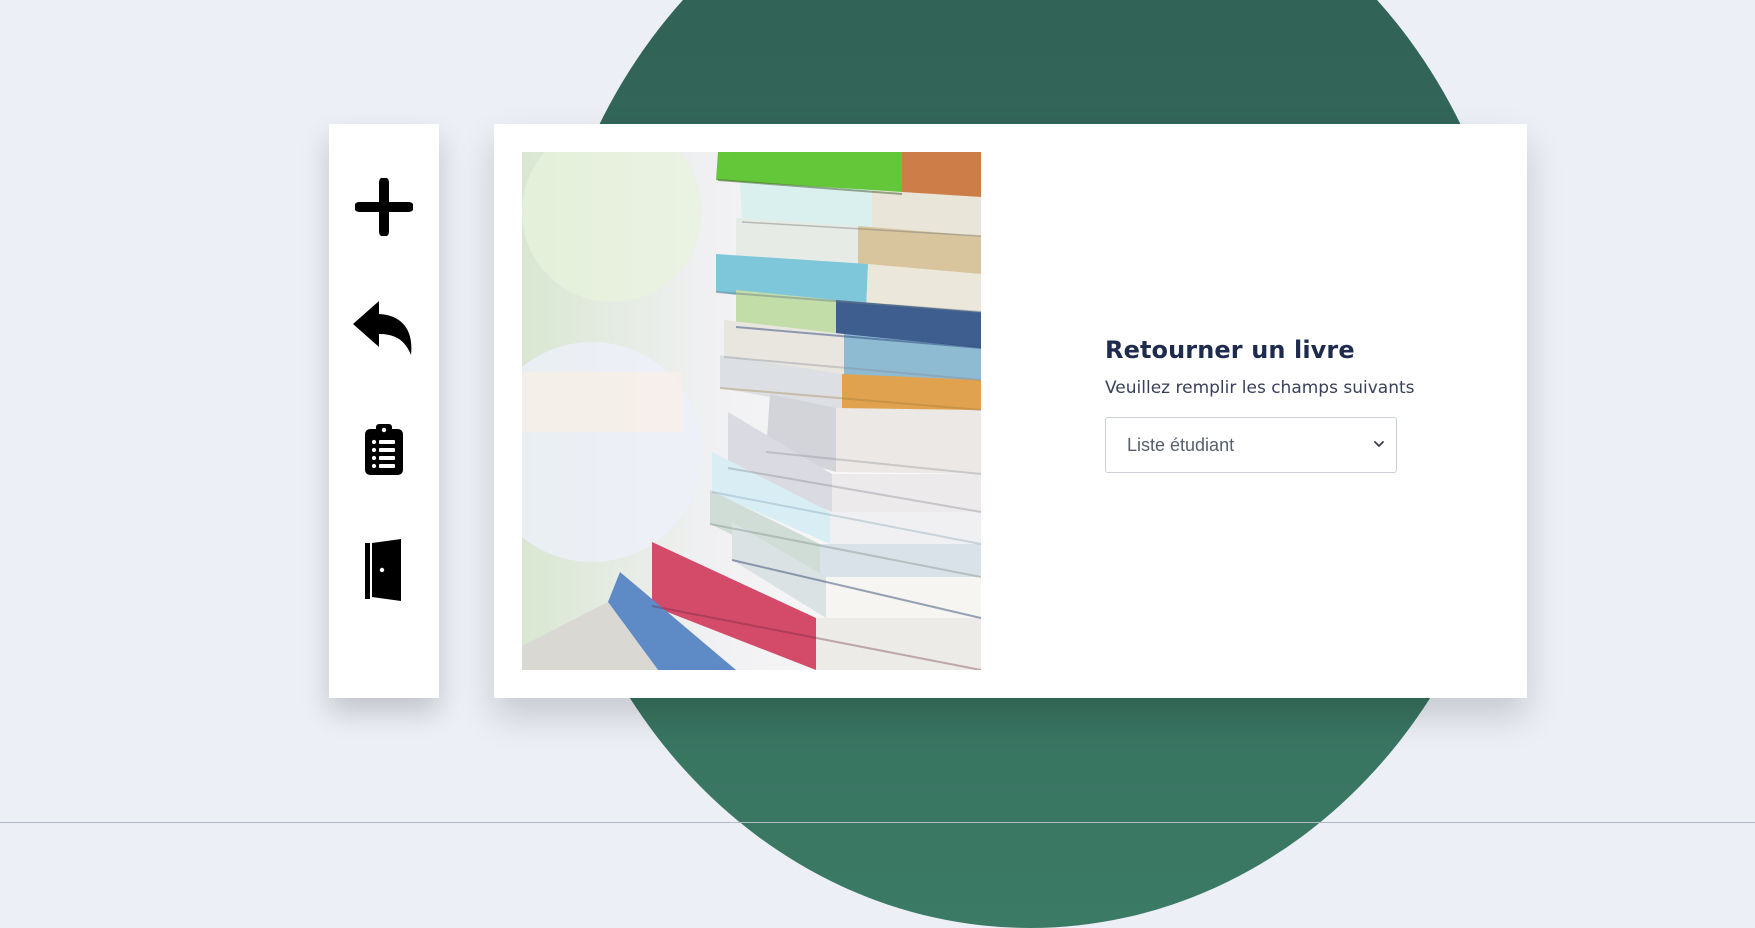  I want to click on return-button, so click(384, 328).